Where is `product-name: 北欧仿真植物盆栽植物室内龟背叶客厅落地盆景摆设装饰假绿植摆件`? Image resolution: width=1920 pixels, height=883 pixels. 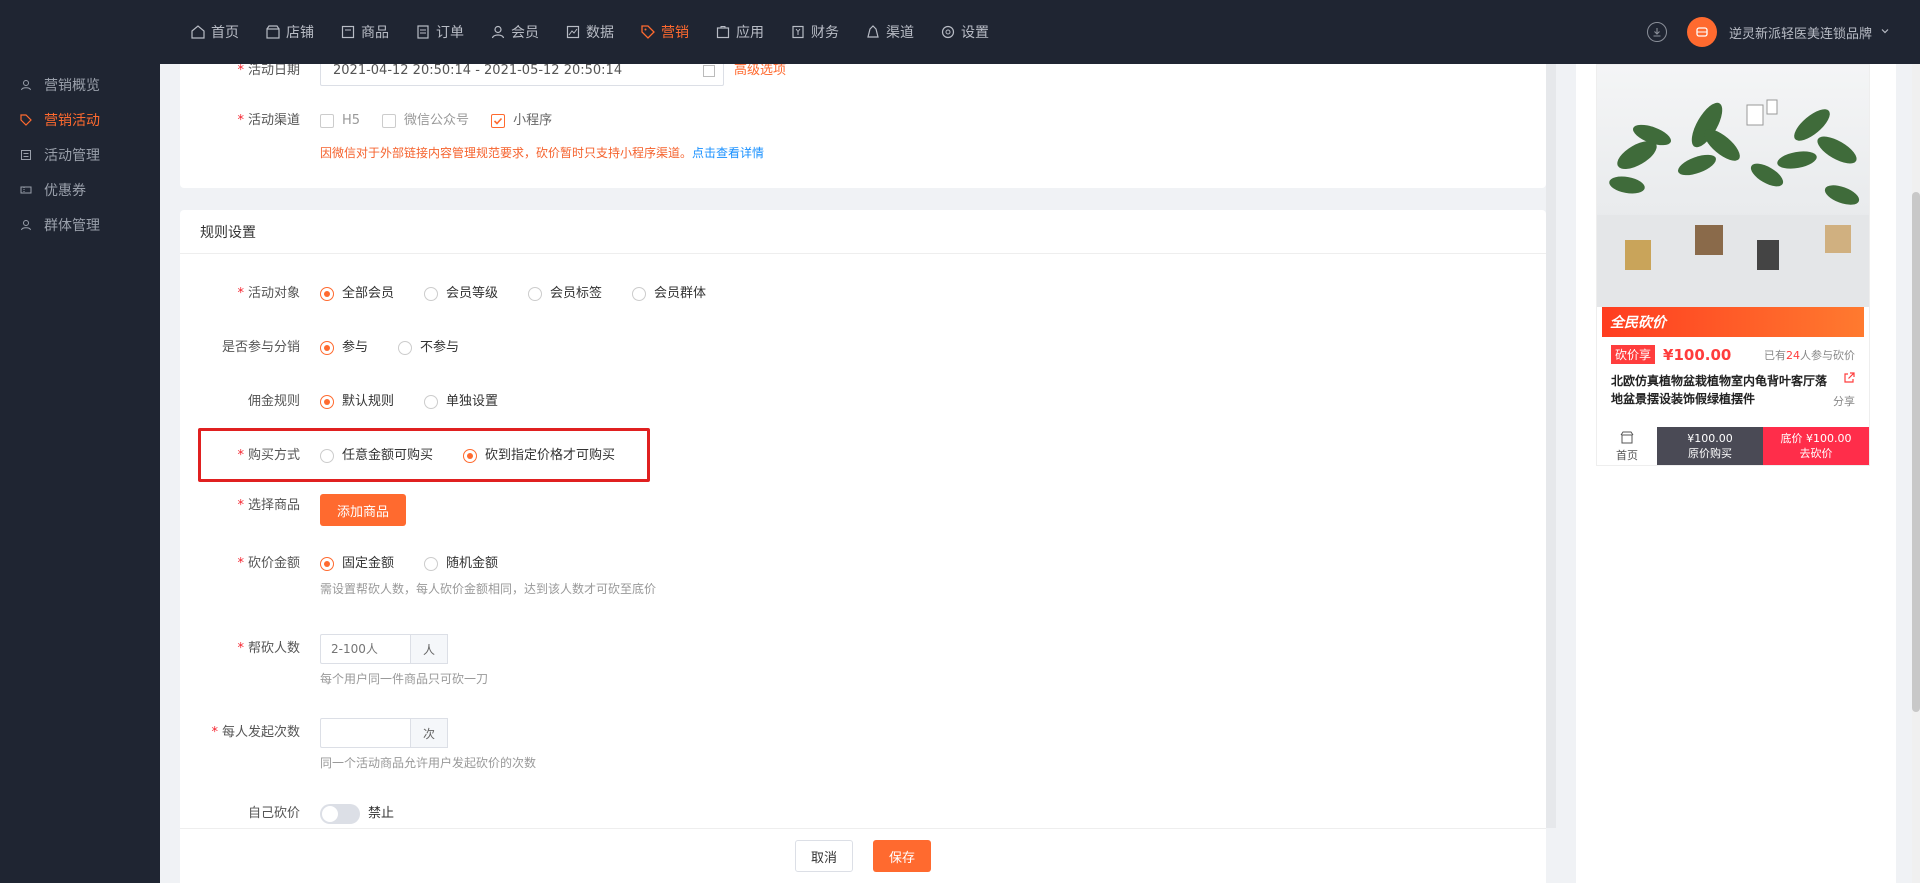
product-name: 北欧仿真植物盆栽植物室内龟背叶客厅落地盆景摆设装饰假绿植摆件 is located at coordinates (1719, 390).